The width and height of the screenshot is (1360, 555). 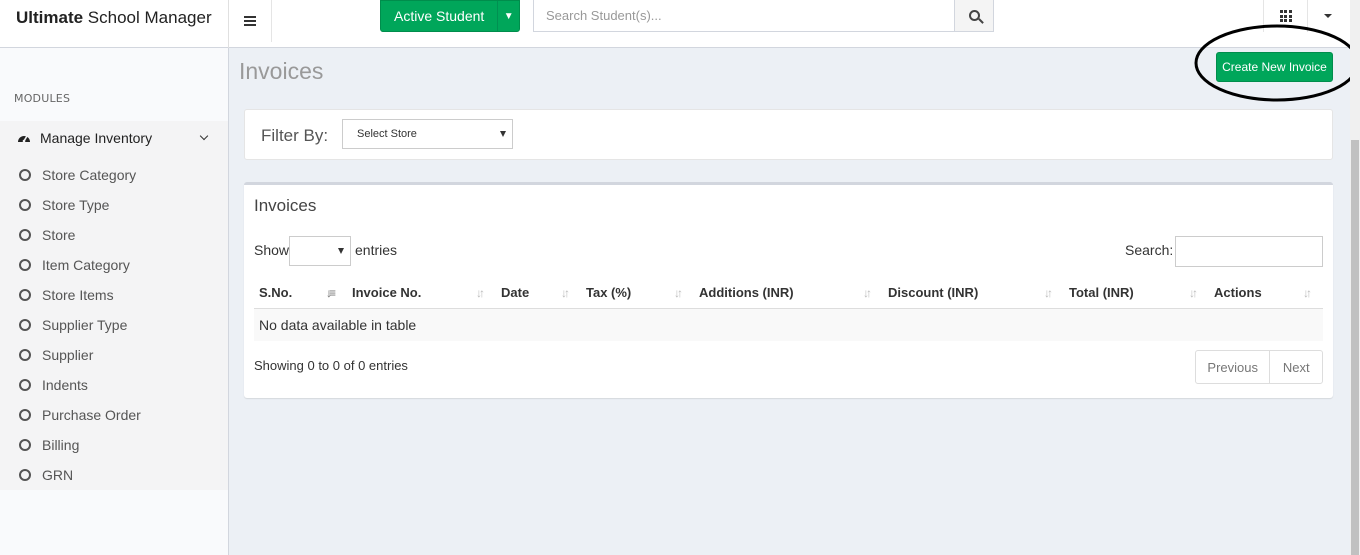 I want to click on filter-panel: Filter By: Select Store, so click(x=788, y=134).